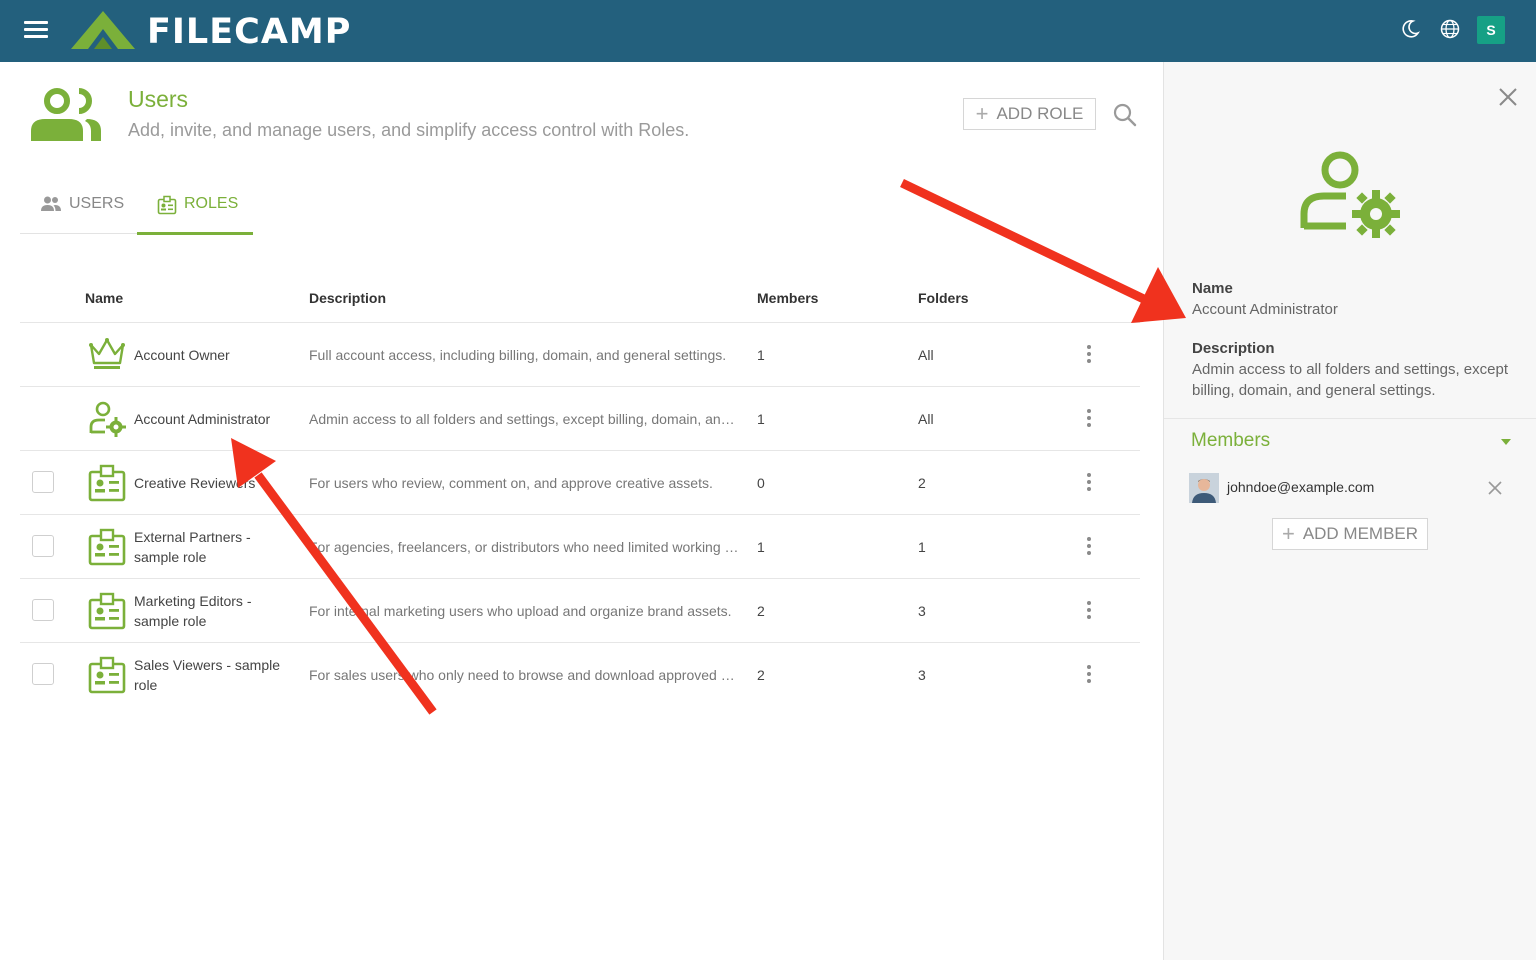  Describe the element at coordinates (195, 215) in the screenshot. I see `tab-roles: ROLES` at that location.